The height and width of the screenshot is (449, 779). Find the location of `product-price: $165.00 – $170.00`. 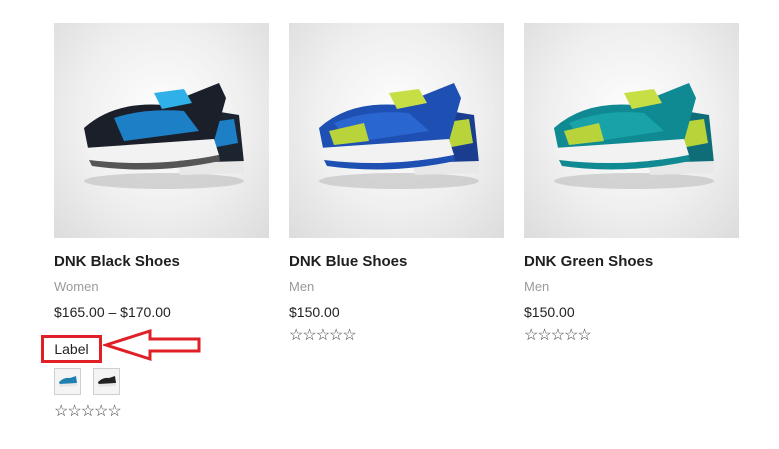

product-price: $165.00 – $170.00 is located at coordinates (112, 312).